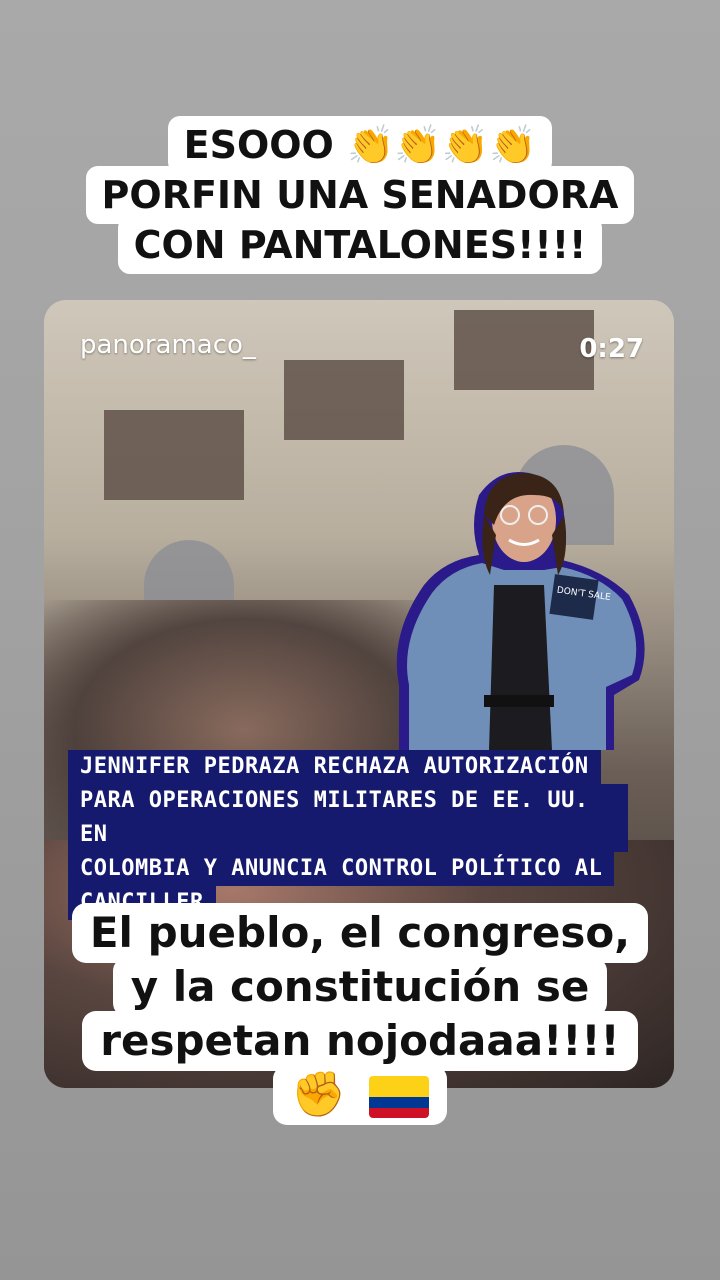 The height and width of the screenshot is (1280, 720). What do you see at coordinates (360, 1095) in the screenshot?
I see `caption-emoji-line: ✊` at bounding box center [360, 1095].